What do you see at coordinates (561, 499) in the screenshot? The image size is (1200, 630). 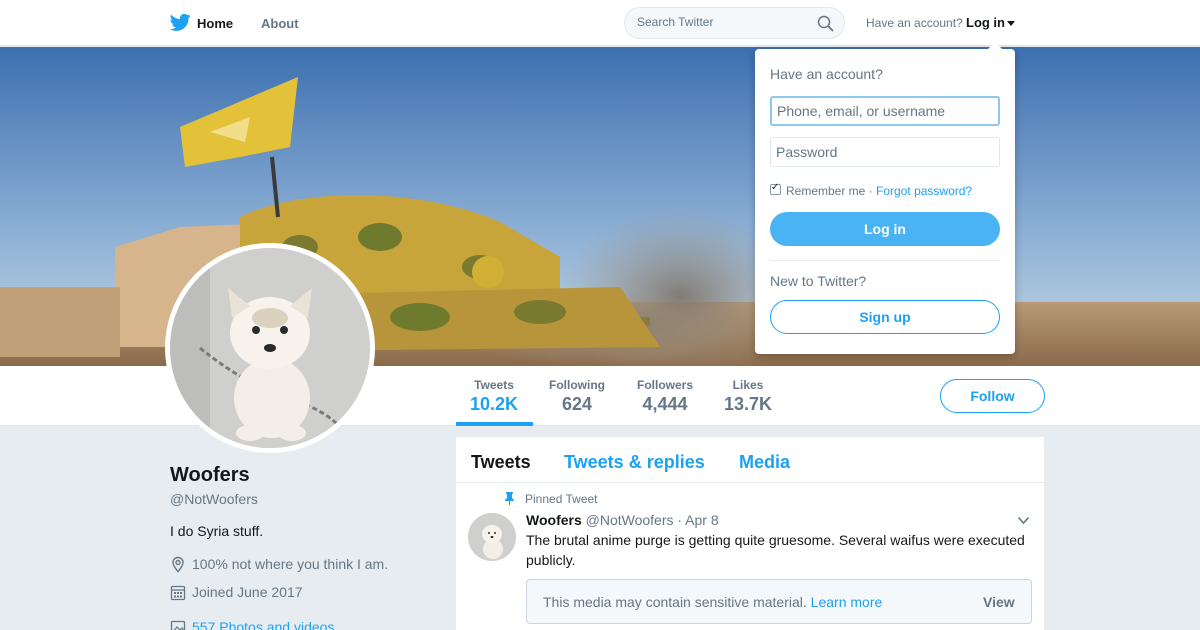 I see `pinned-label: Pinned Tweet` at bounding box center [561, 499].